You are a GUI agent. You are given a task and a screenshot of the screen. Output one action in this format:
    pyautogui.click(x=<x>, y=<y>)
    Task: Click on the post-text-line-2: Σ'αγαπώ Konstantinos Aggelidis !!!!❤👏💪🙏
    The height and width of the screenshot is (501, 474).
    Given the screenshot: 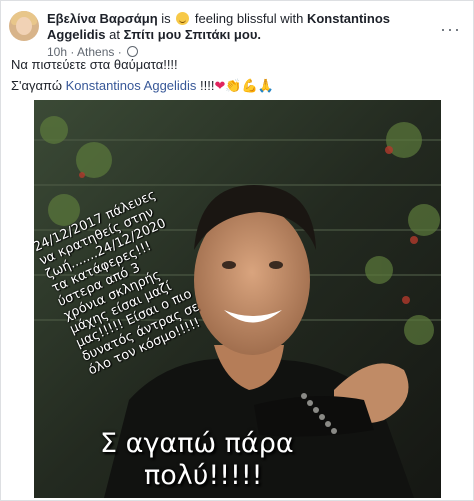 What is the action you would take?
    pyautogui.click(x=142, y=86)
    